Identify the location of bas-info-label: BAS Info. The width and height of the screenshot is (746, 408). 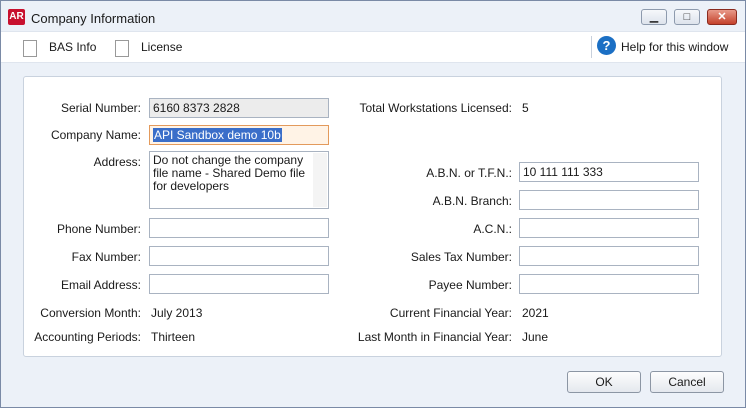
(73, 47).